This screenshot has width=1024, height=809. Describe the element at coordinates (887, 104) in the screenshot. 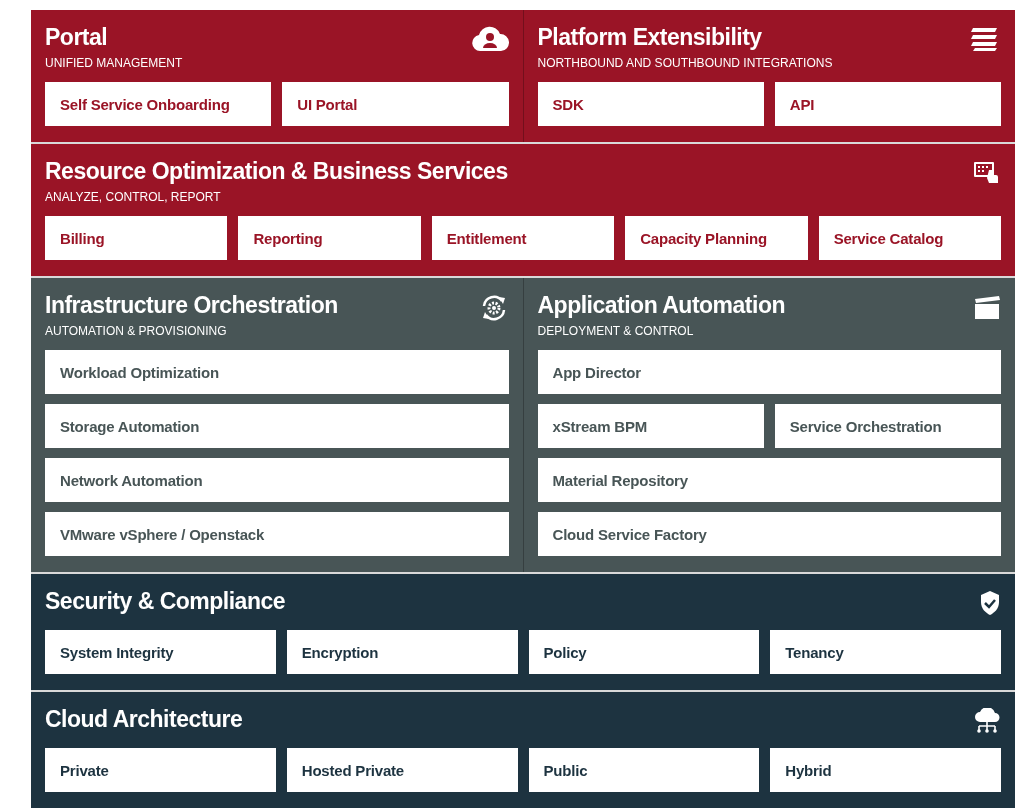

I see `component-box: API` at that location.